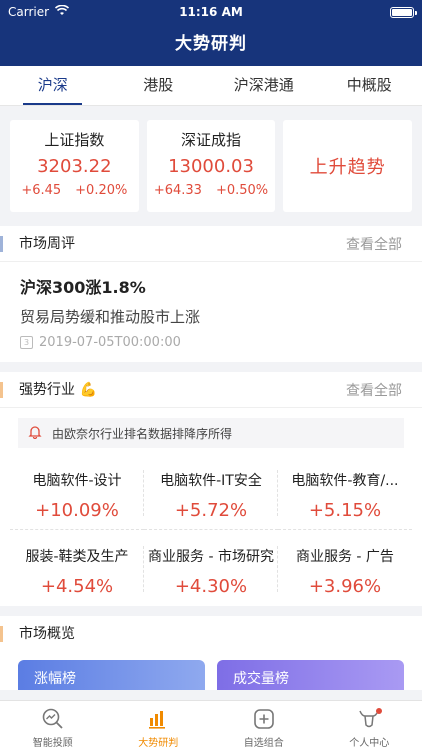 The height and width of the screenshot is (750, 422). What do you see at coordinates (159, 85) in the screenshot?
I see `tab-hk: 港股` at bounding box center [159, 85].